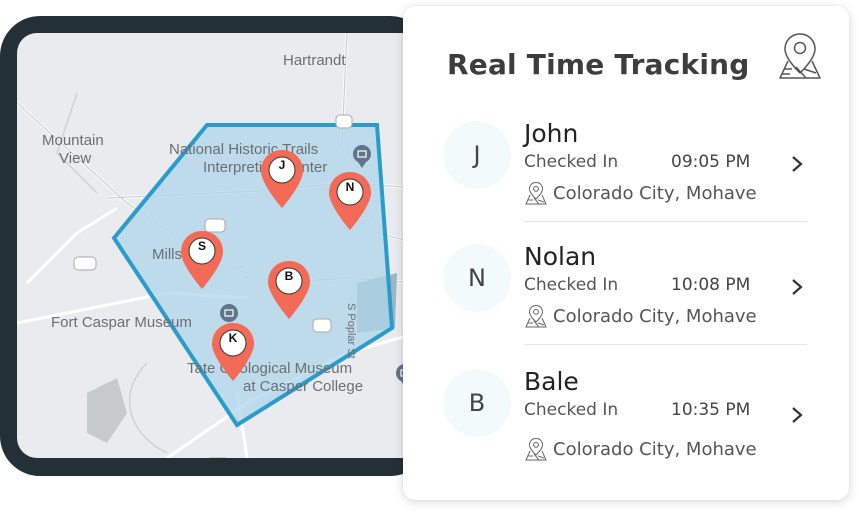 The image size is (859, 517). I want to click on entry-time: 09:05 PM, so click(711, 162).